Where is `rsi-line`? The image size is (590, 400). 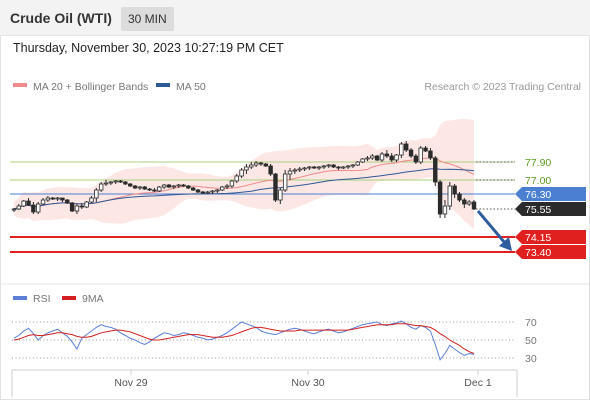 rsi-line is located at coordinates (244, 340).